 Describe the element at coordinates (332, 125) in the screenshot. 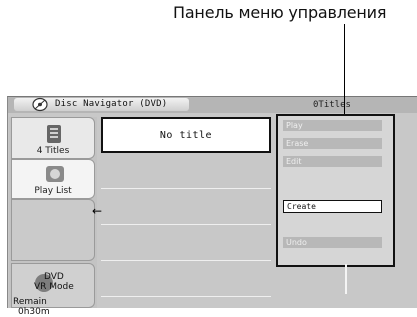

I see `menu-item-play: Play` at that location.